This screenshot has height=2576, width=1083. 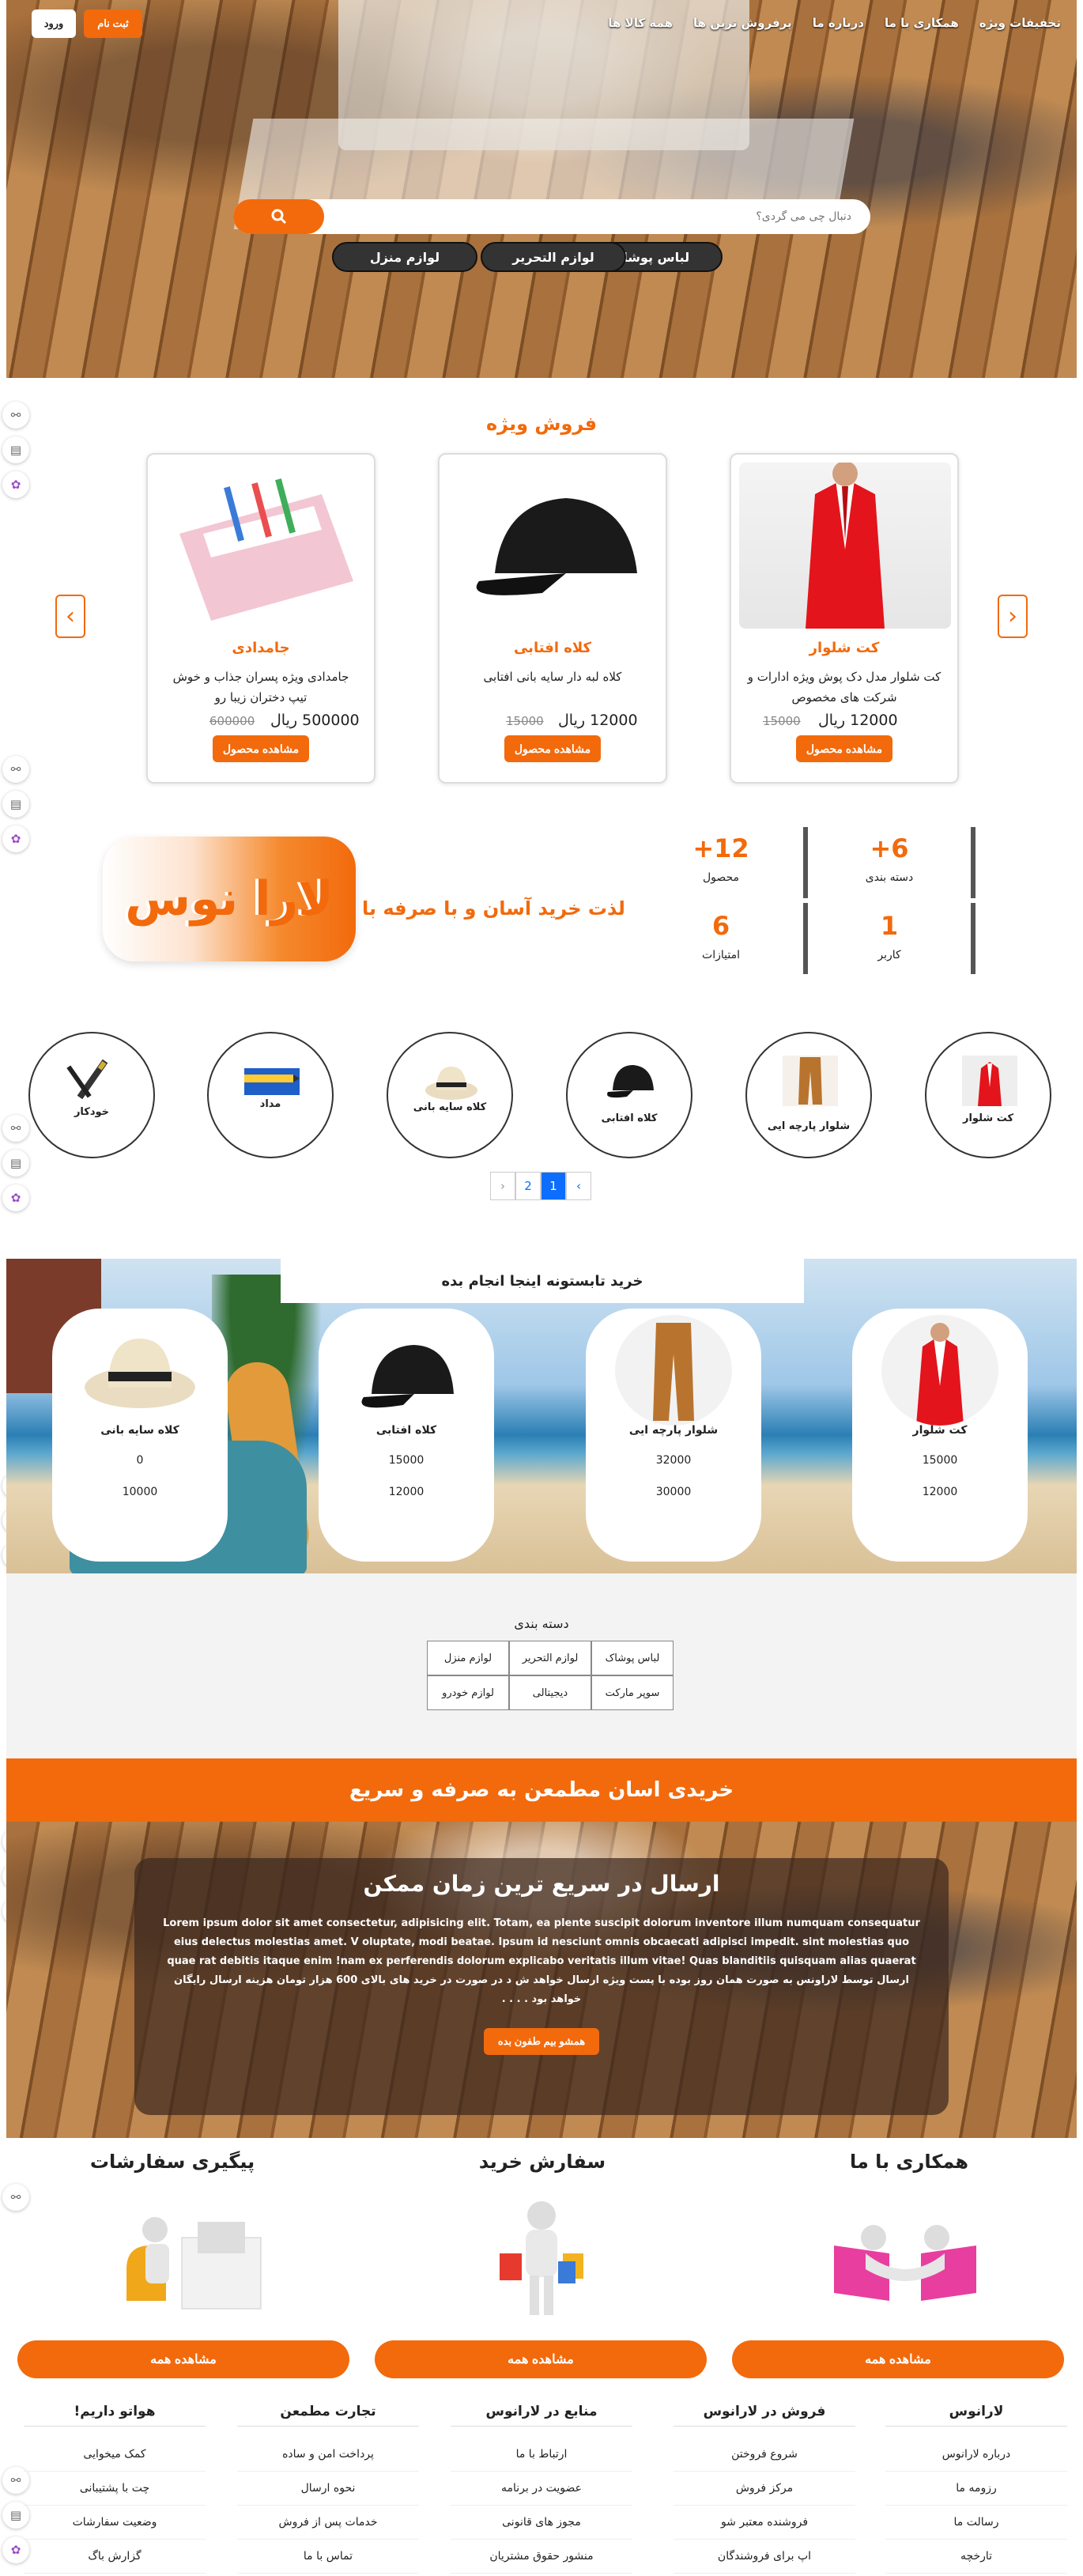 What do you see at coordinates (632, 1693) in the screenshot?
I see `category-cell: سوپر مارکت` at bounding box center [632, 1693].